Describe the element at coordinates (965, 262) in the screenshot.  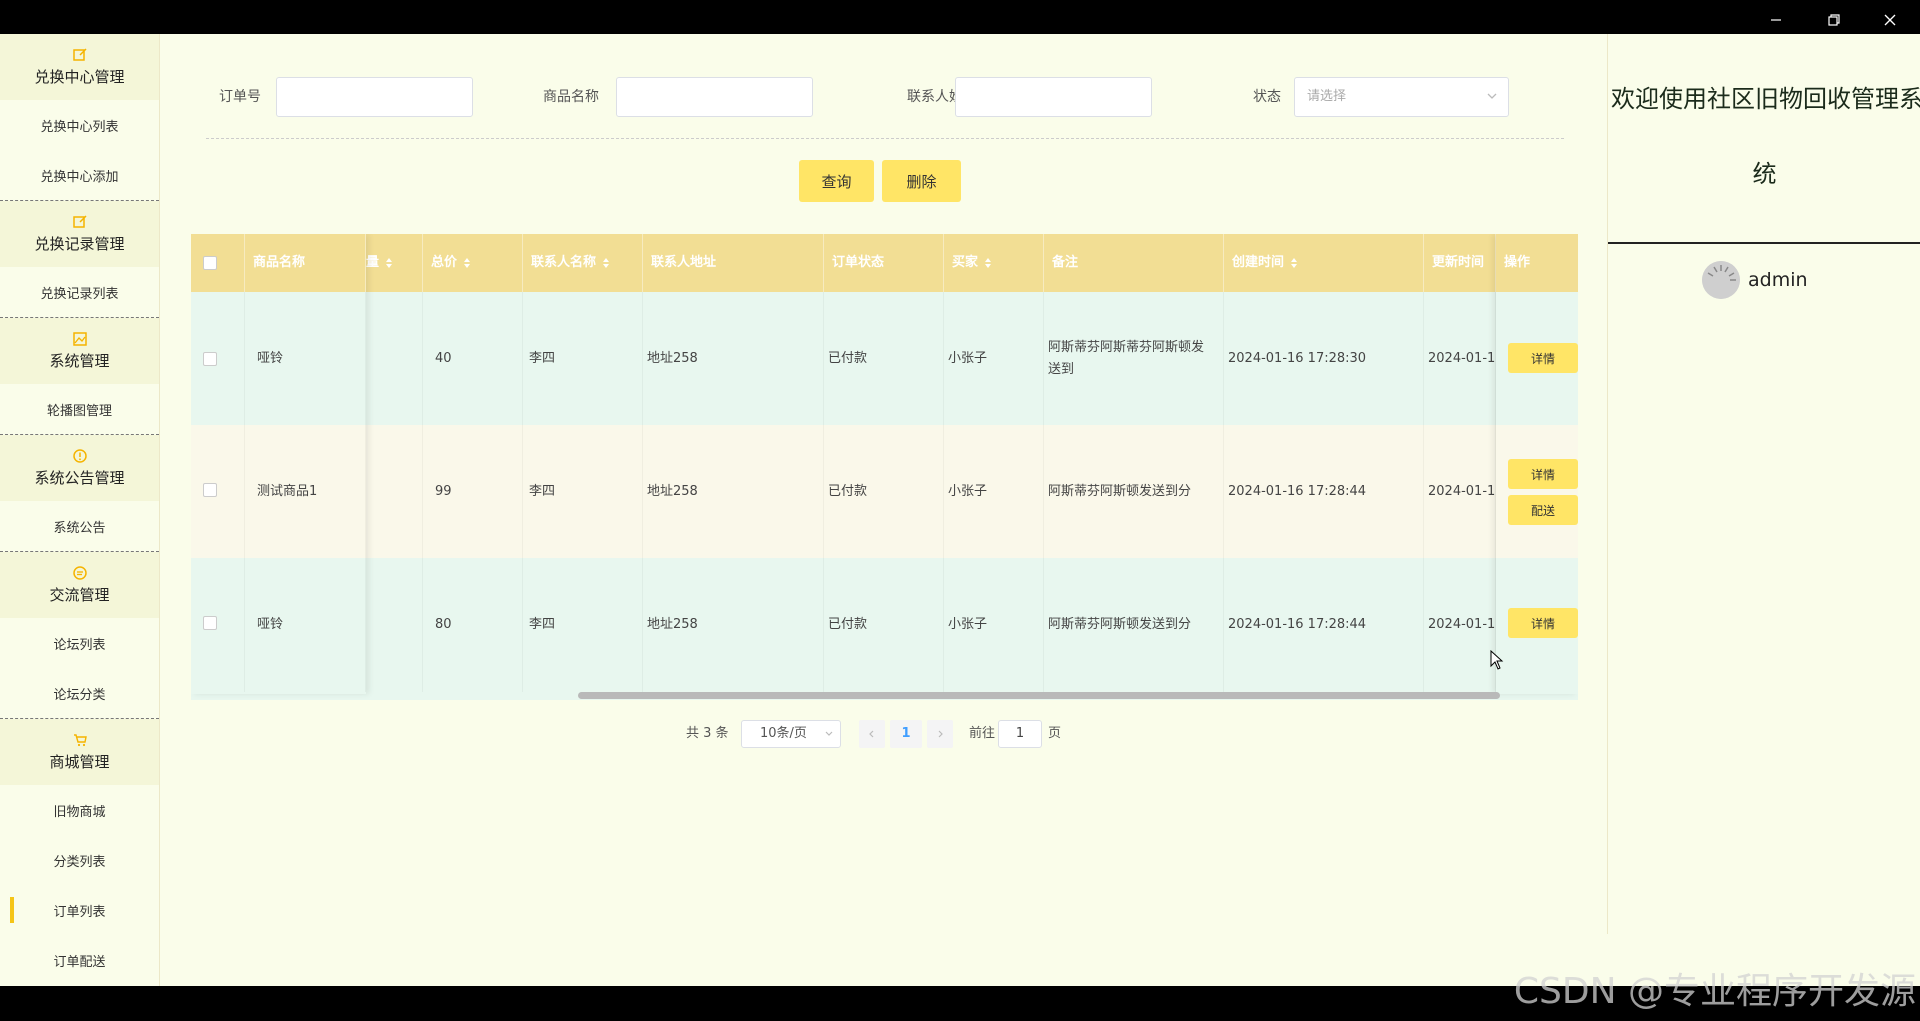
I see `header-buyer-label: 买家` at that location.